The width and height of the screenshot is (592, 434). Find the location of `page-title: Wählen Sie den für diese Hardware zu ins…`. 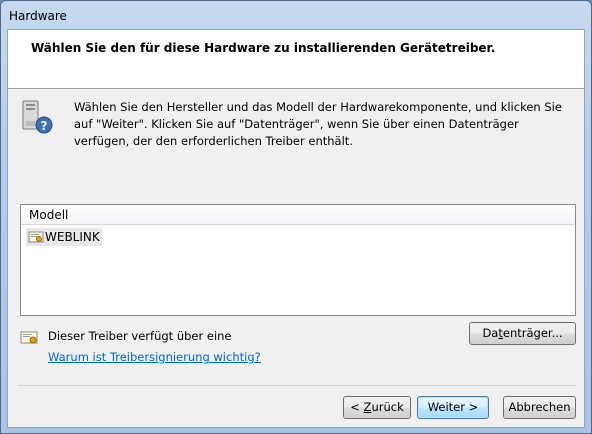

page-title: Wählen Sie den für diese Hardware zu ins… is located at coordinates (263, 48).